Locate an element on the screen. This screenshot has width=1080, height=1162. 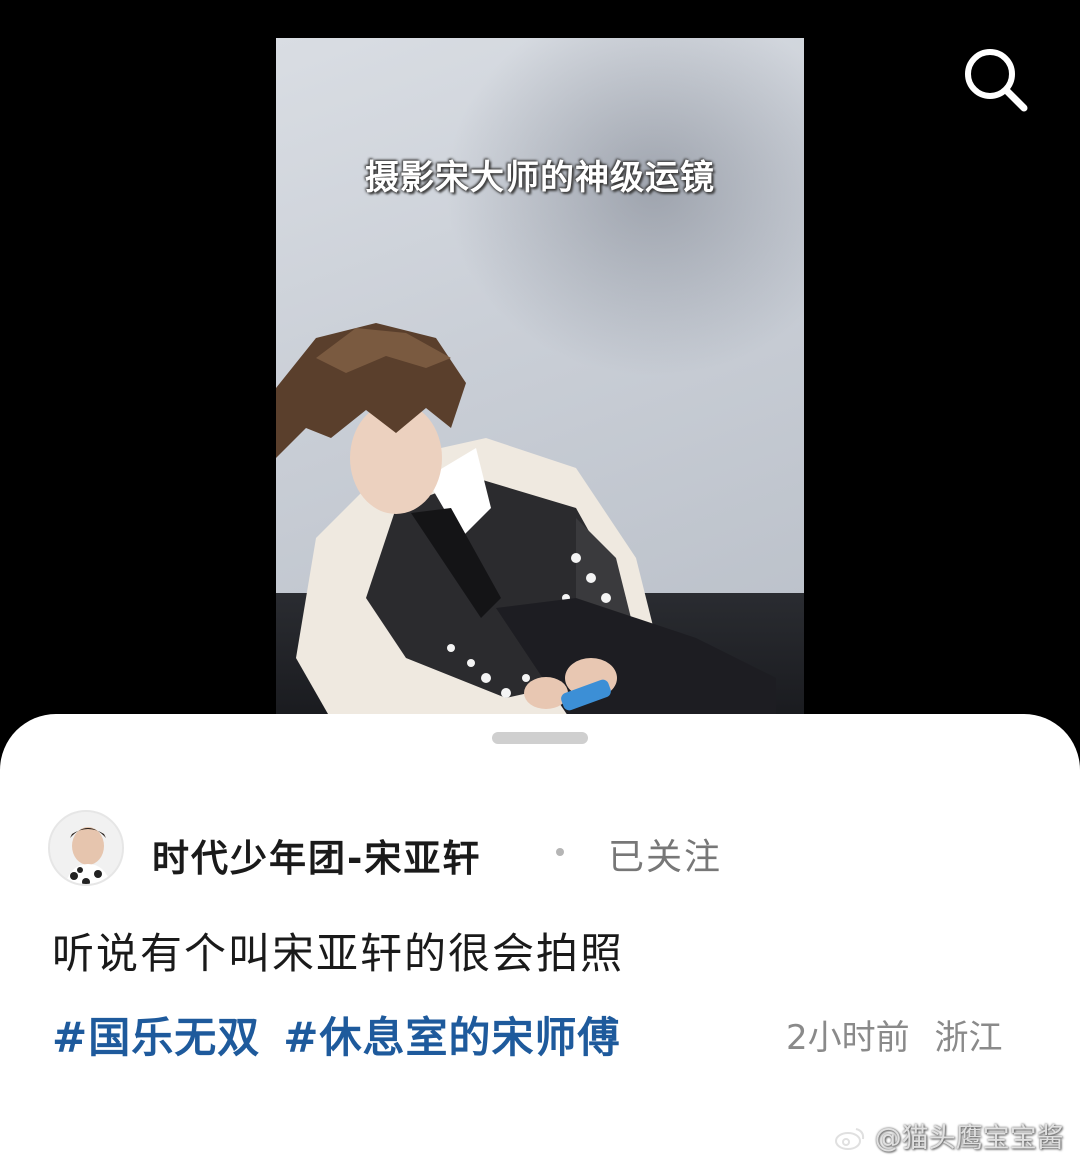
post-time: 2小时前 is located at coordinates (848, 1038).